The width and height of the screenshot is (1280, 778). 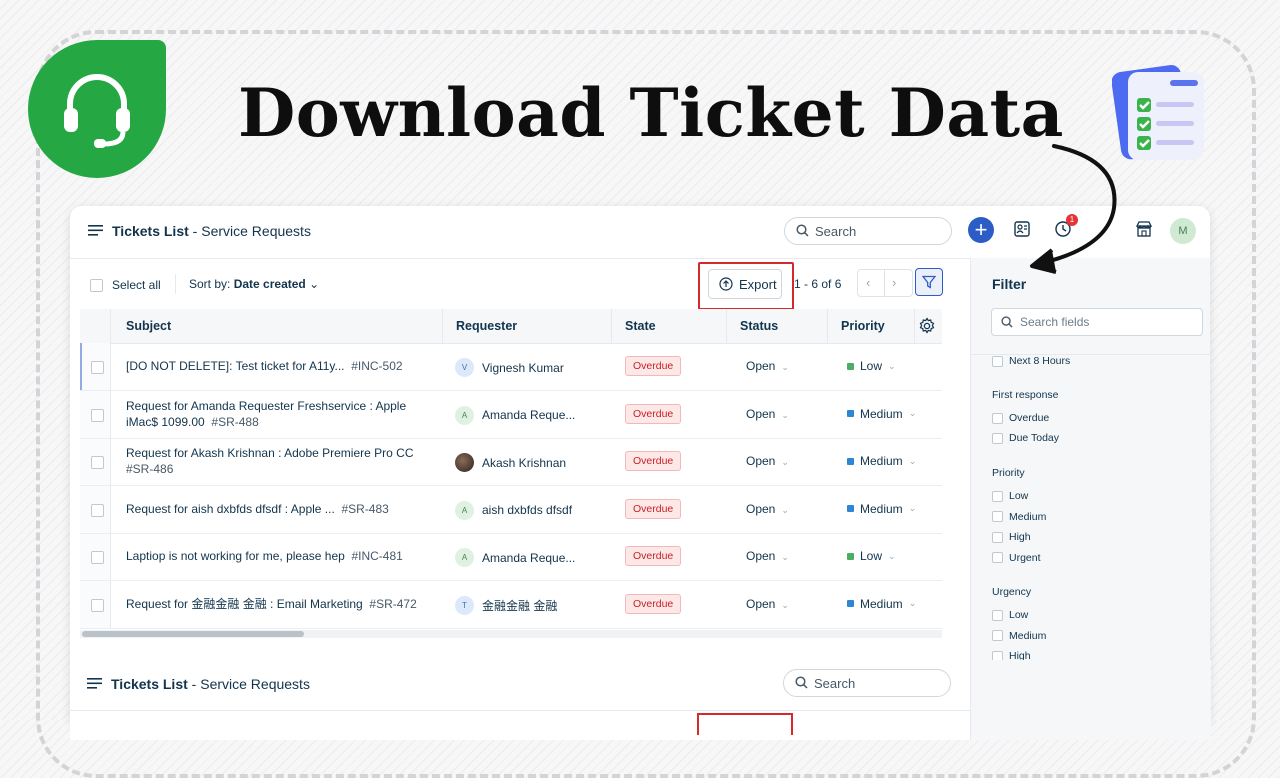 I want to click on column-header-requester: Requester, so click(x=486, y=326).